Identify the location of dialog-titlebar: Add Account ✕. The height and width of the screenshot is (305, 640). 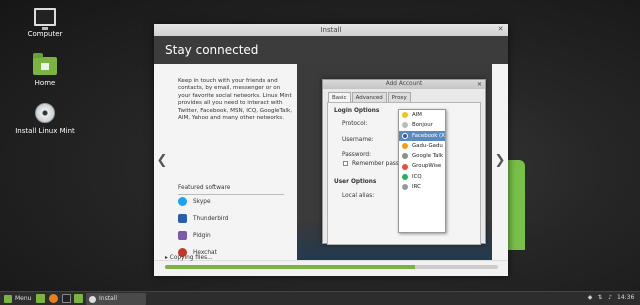
(404, 84).